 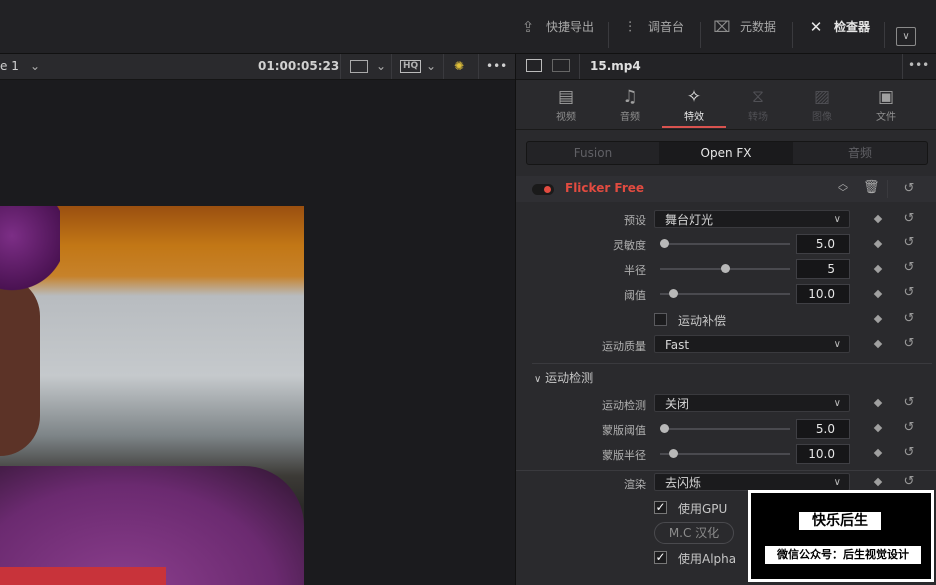 What do you see at coordinates (660, 557) in the screenshot?
I see `use-alpha-checkbox: ✓` at bounding box center [660, 557].